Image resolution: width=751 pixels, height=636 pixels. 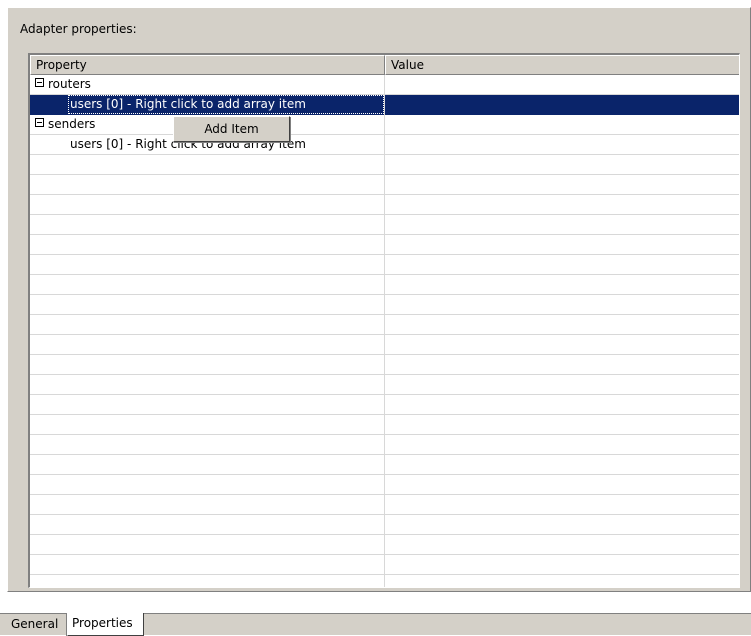 I want to click on column-divider, so click(x=384, y=331).